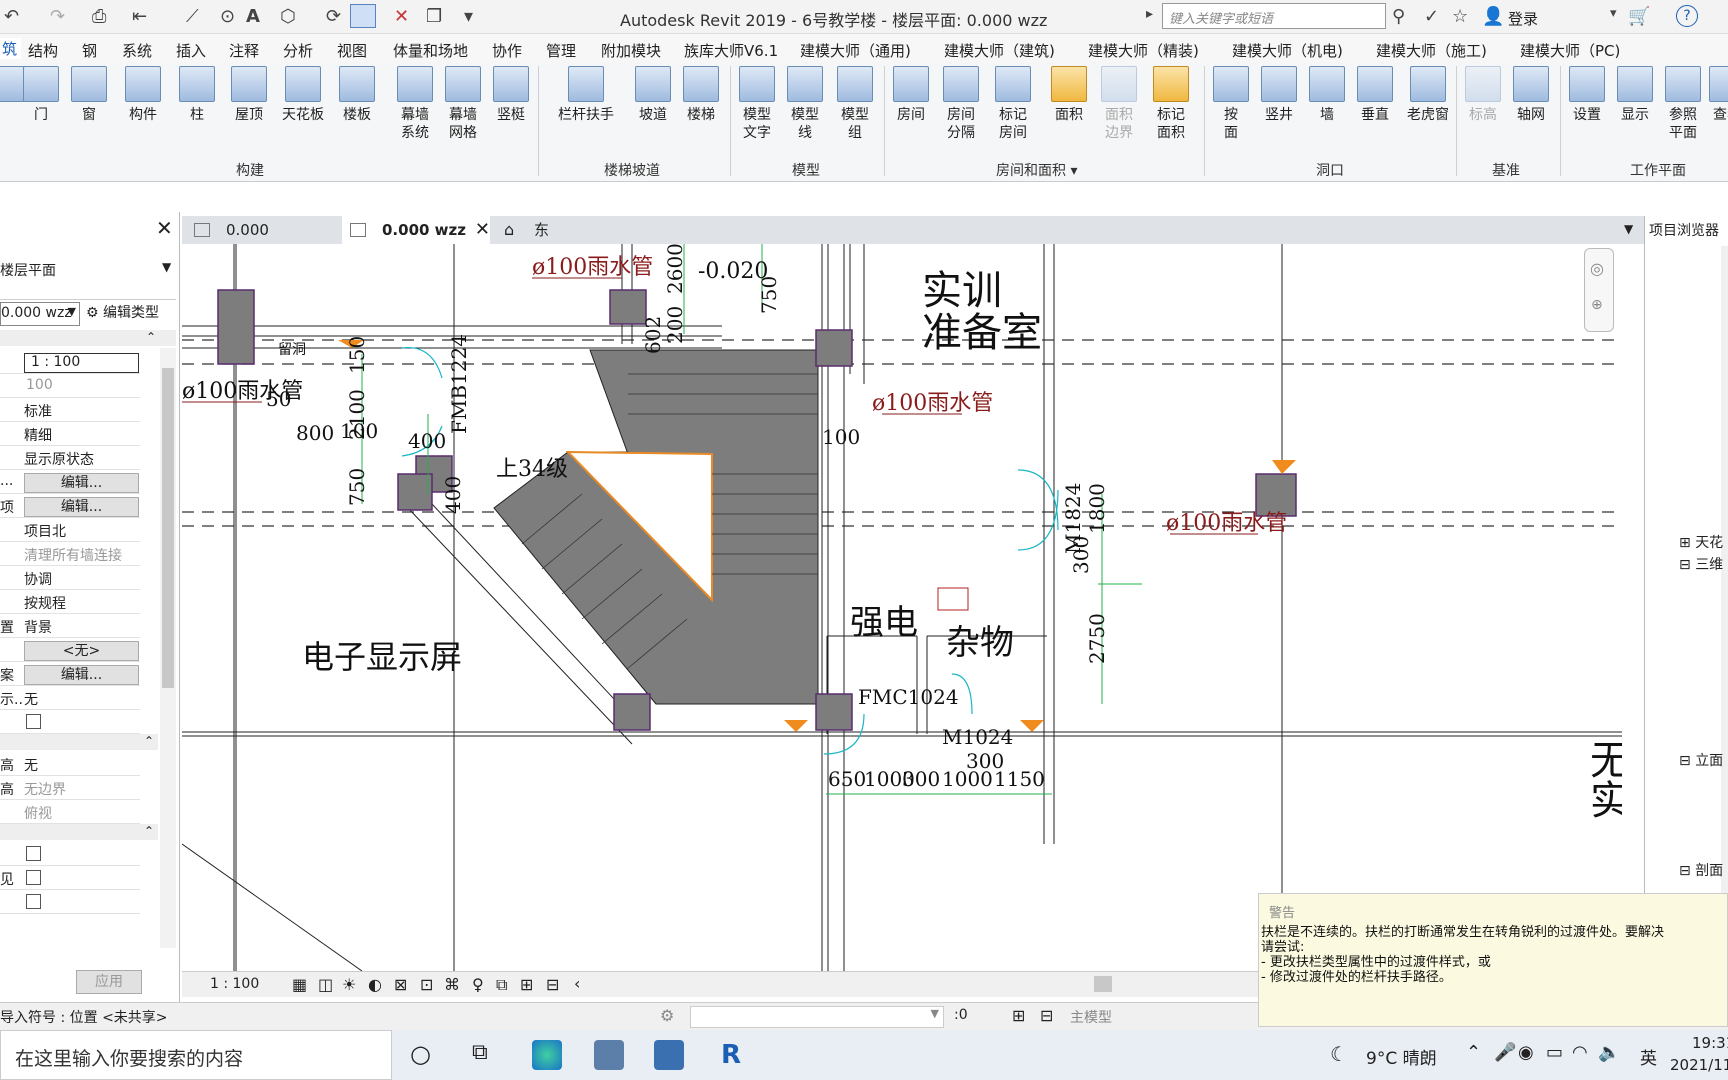  Describe the element at coordinates (480, 1052) in the screenshot. I see `task-view-icon: ⧉` at that location.